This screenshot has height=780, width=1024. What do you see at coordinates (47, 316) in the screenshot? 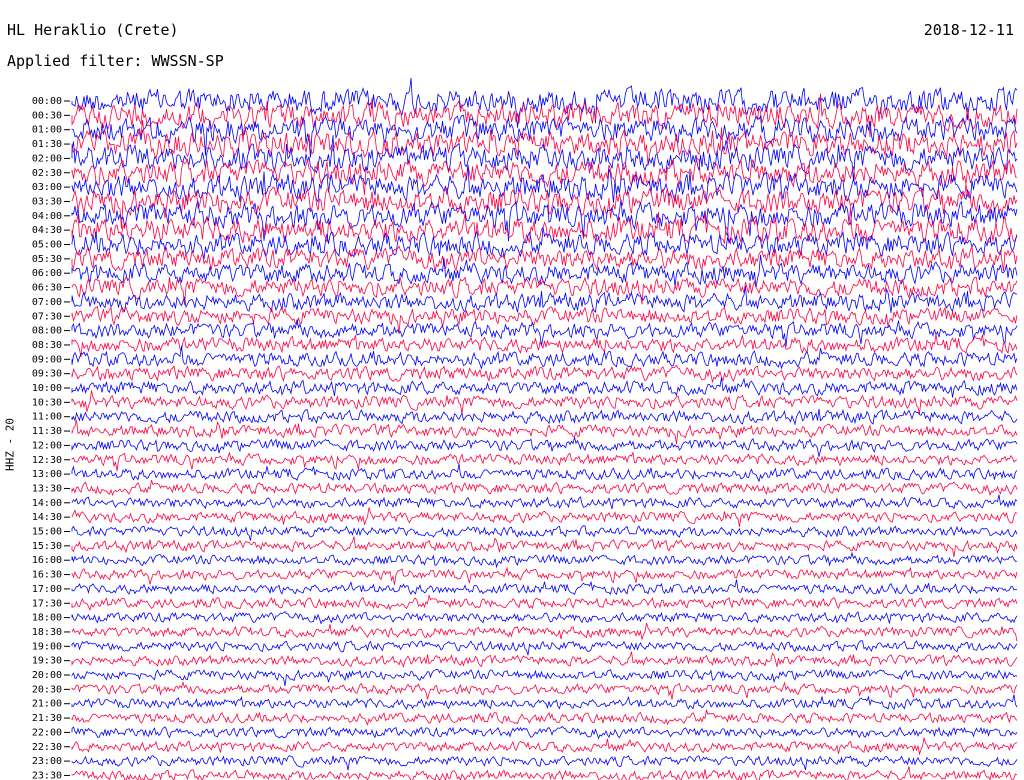
I see `tick-label: 07:30` at bounding box center [47, 316].